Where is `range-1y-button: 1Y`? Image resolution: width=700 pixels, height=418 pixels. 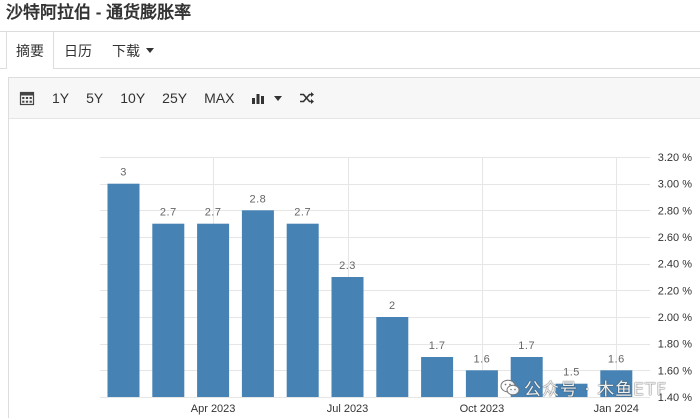 range-1y-button: 1Y is located at coordinates (60, 98).